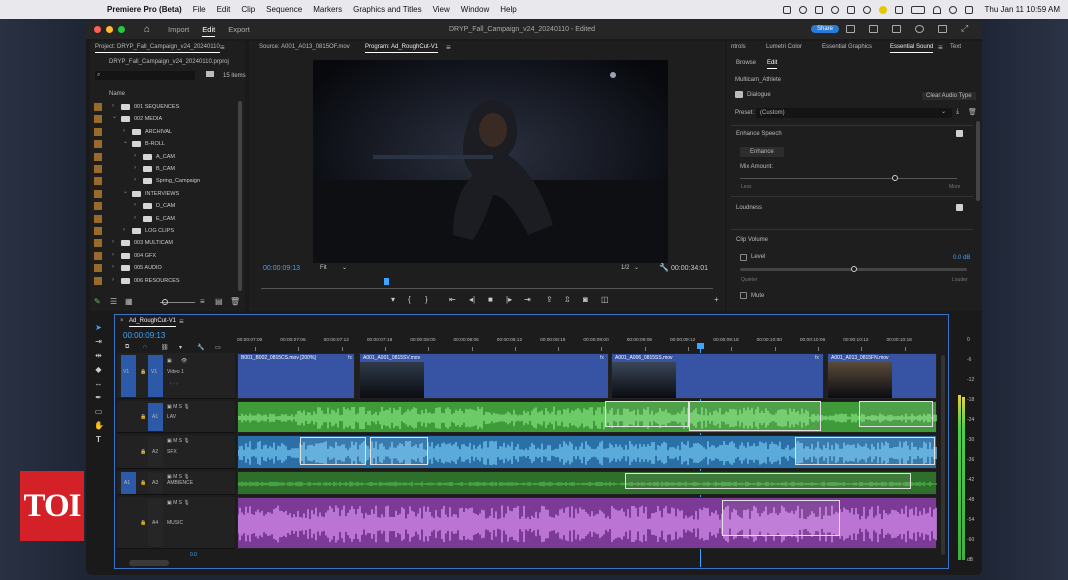 Image resolution: width=1068 pixels, height=580 pixels. Describe the element at coordinates (122, 321) in the screenshot. I see `timeline-close-icon: ×` at that location.